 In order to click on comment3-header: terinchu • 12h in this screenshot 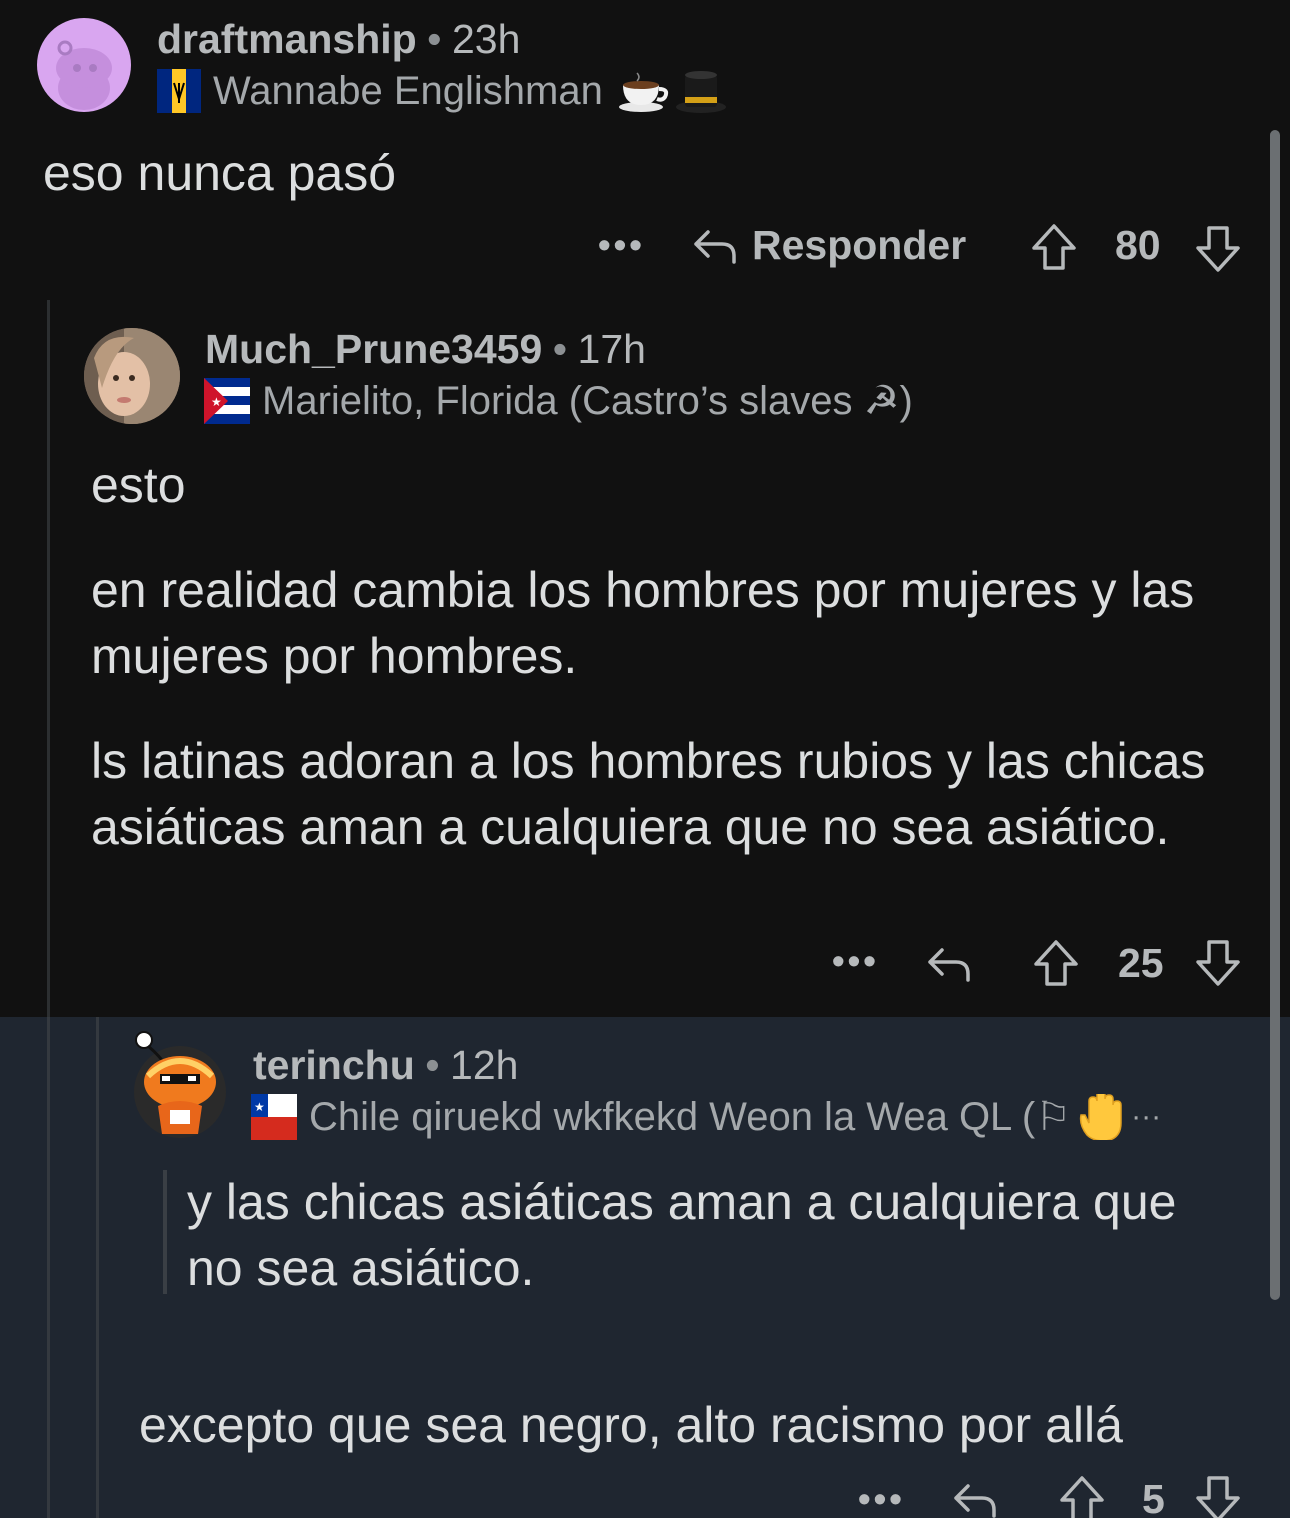, I will do `click(385, 1065)`.